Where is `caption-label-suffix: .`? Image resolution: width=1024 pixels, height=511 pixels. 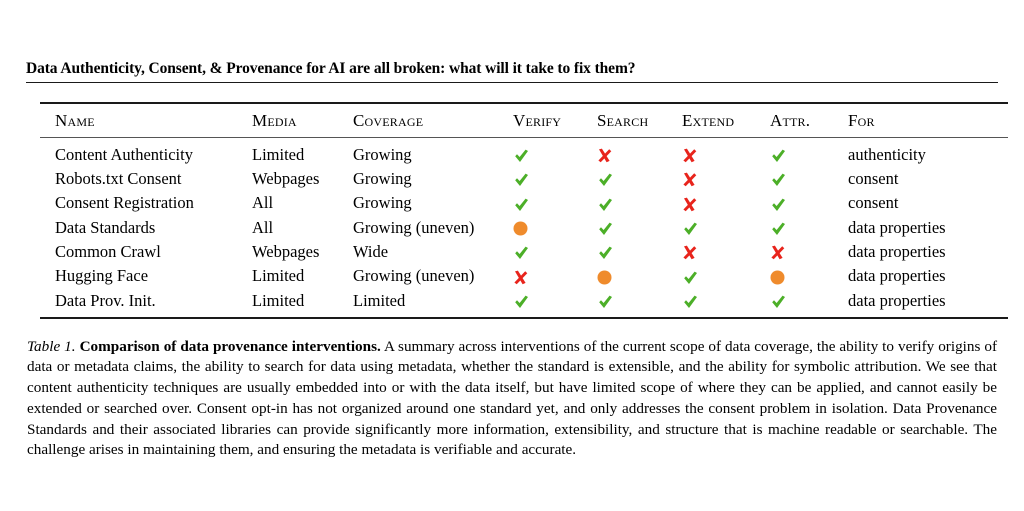
caption-label-suffix: . is located at coordinates (73, 346).